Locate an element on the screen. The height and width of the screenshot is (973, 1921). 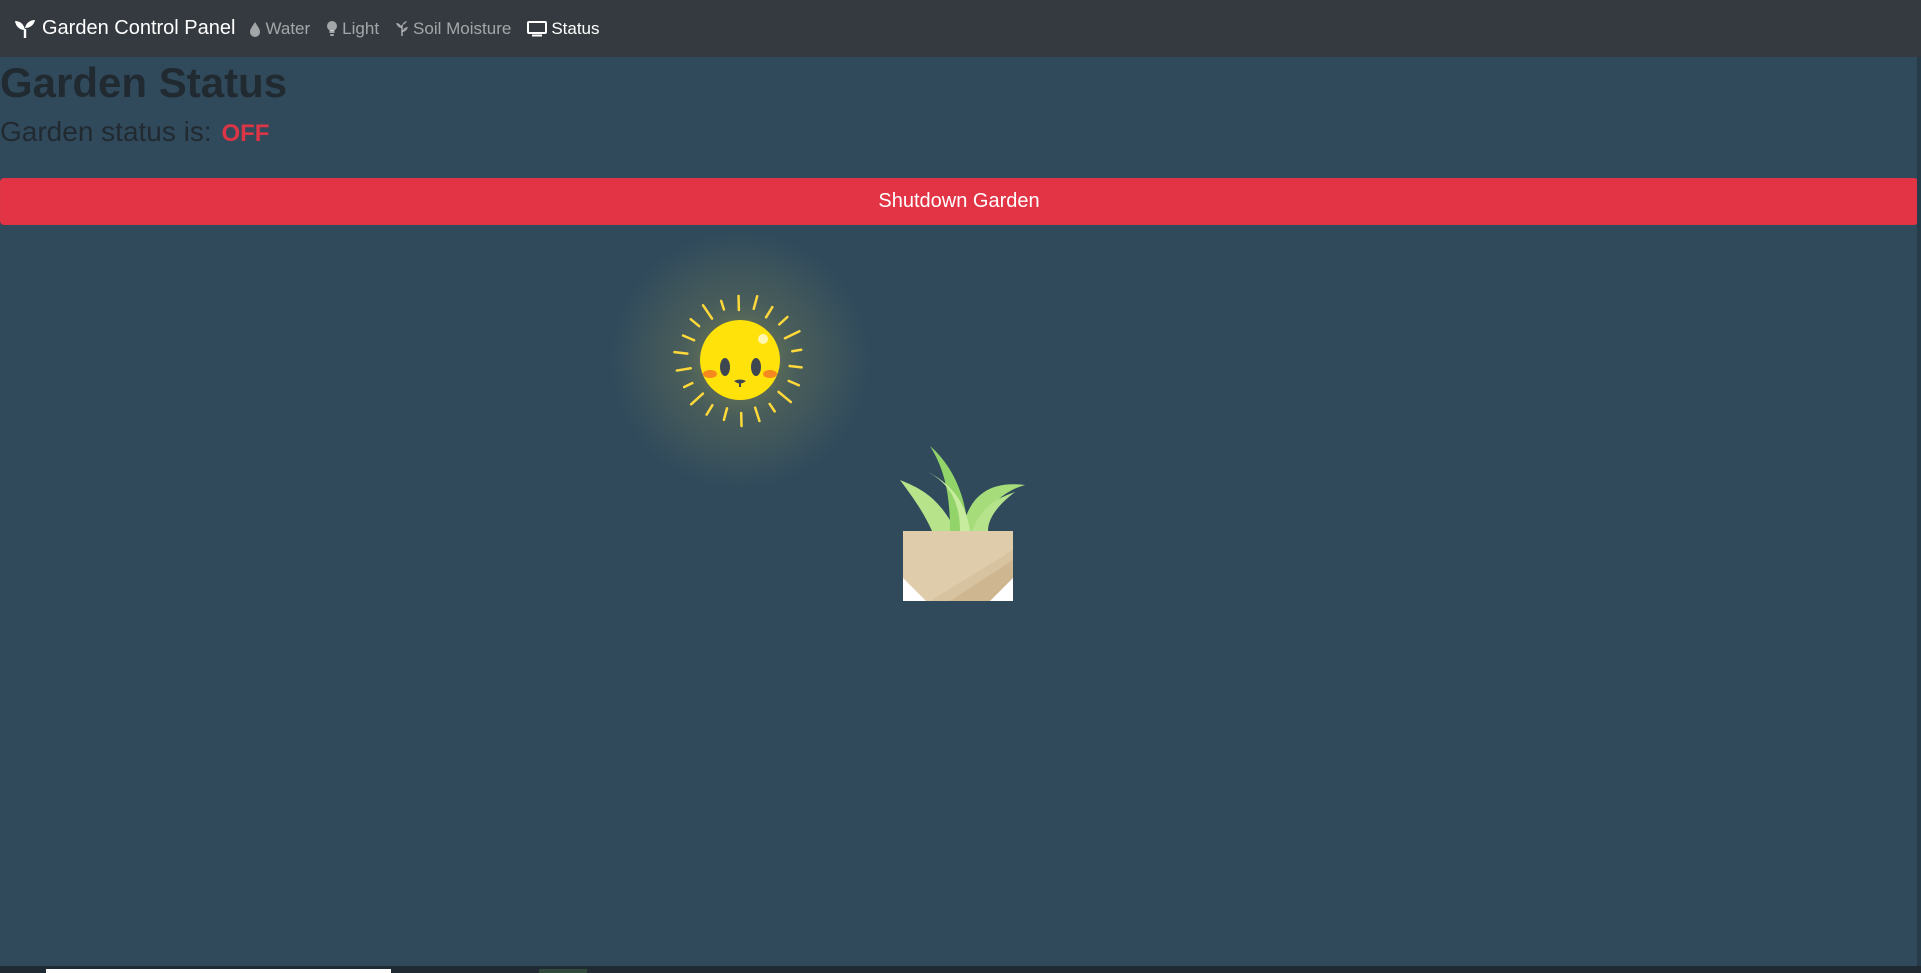
monitor-icon is located at coordinates (537, 28).